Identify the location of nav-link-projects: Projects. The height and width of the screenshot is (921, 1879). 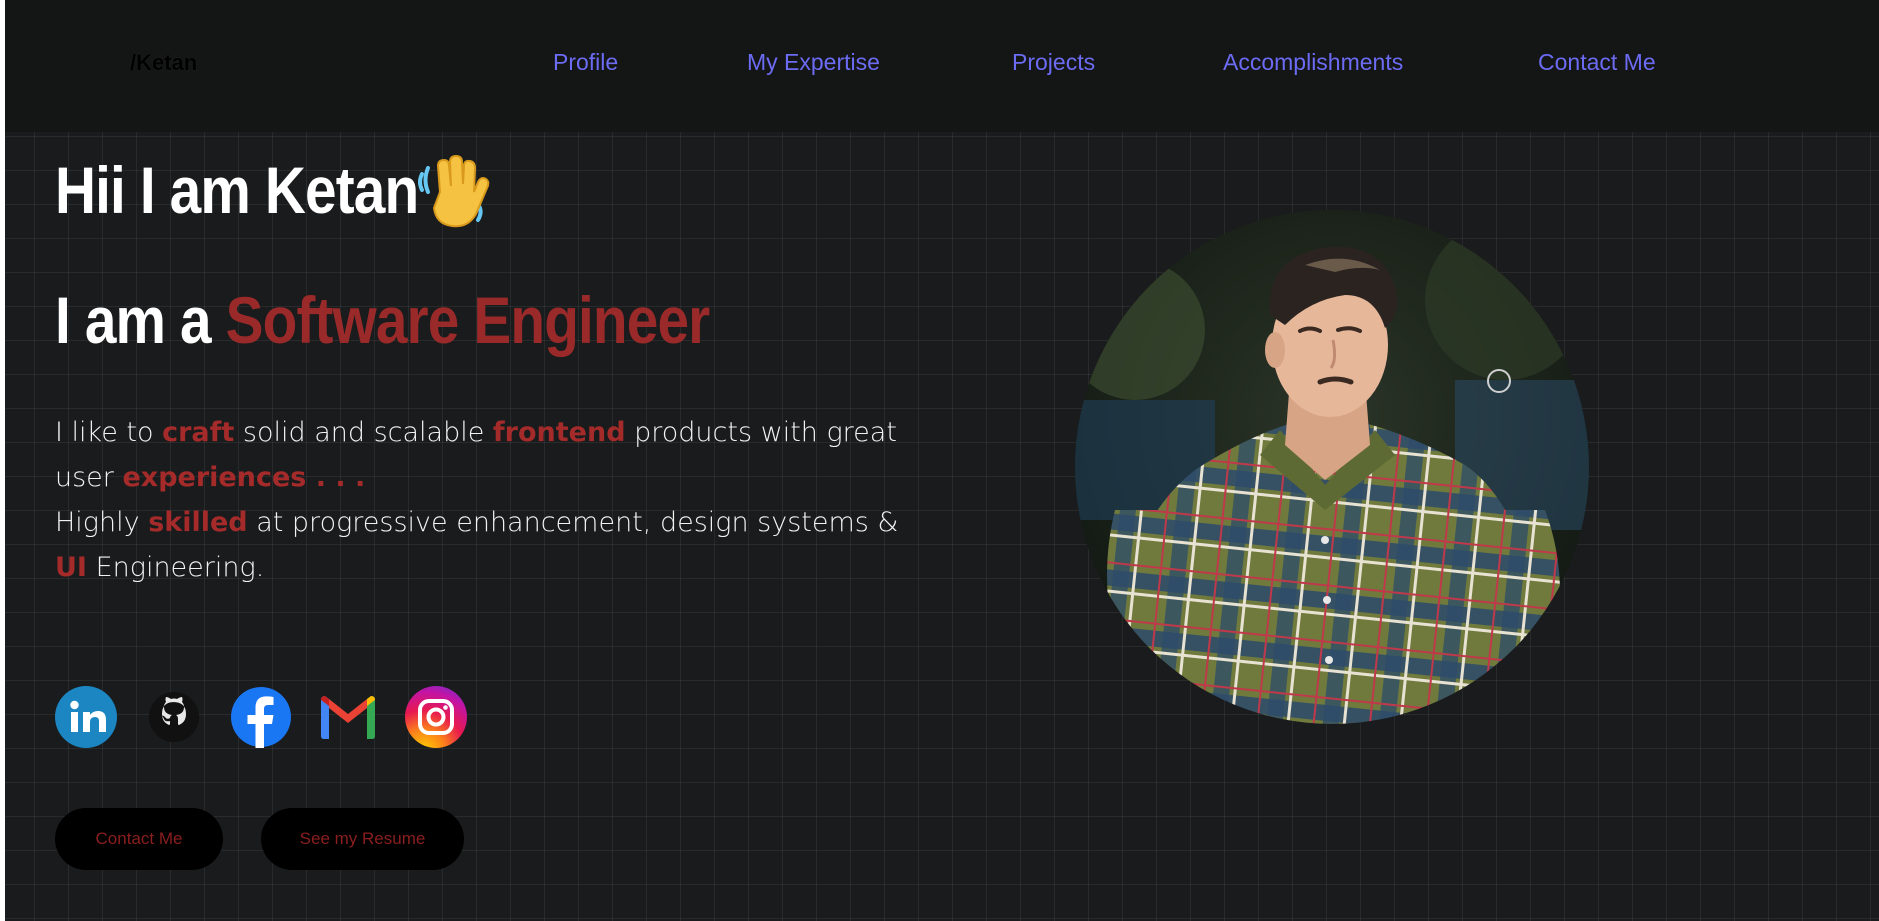
(1053, 62).